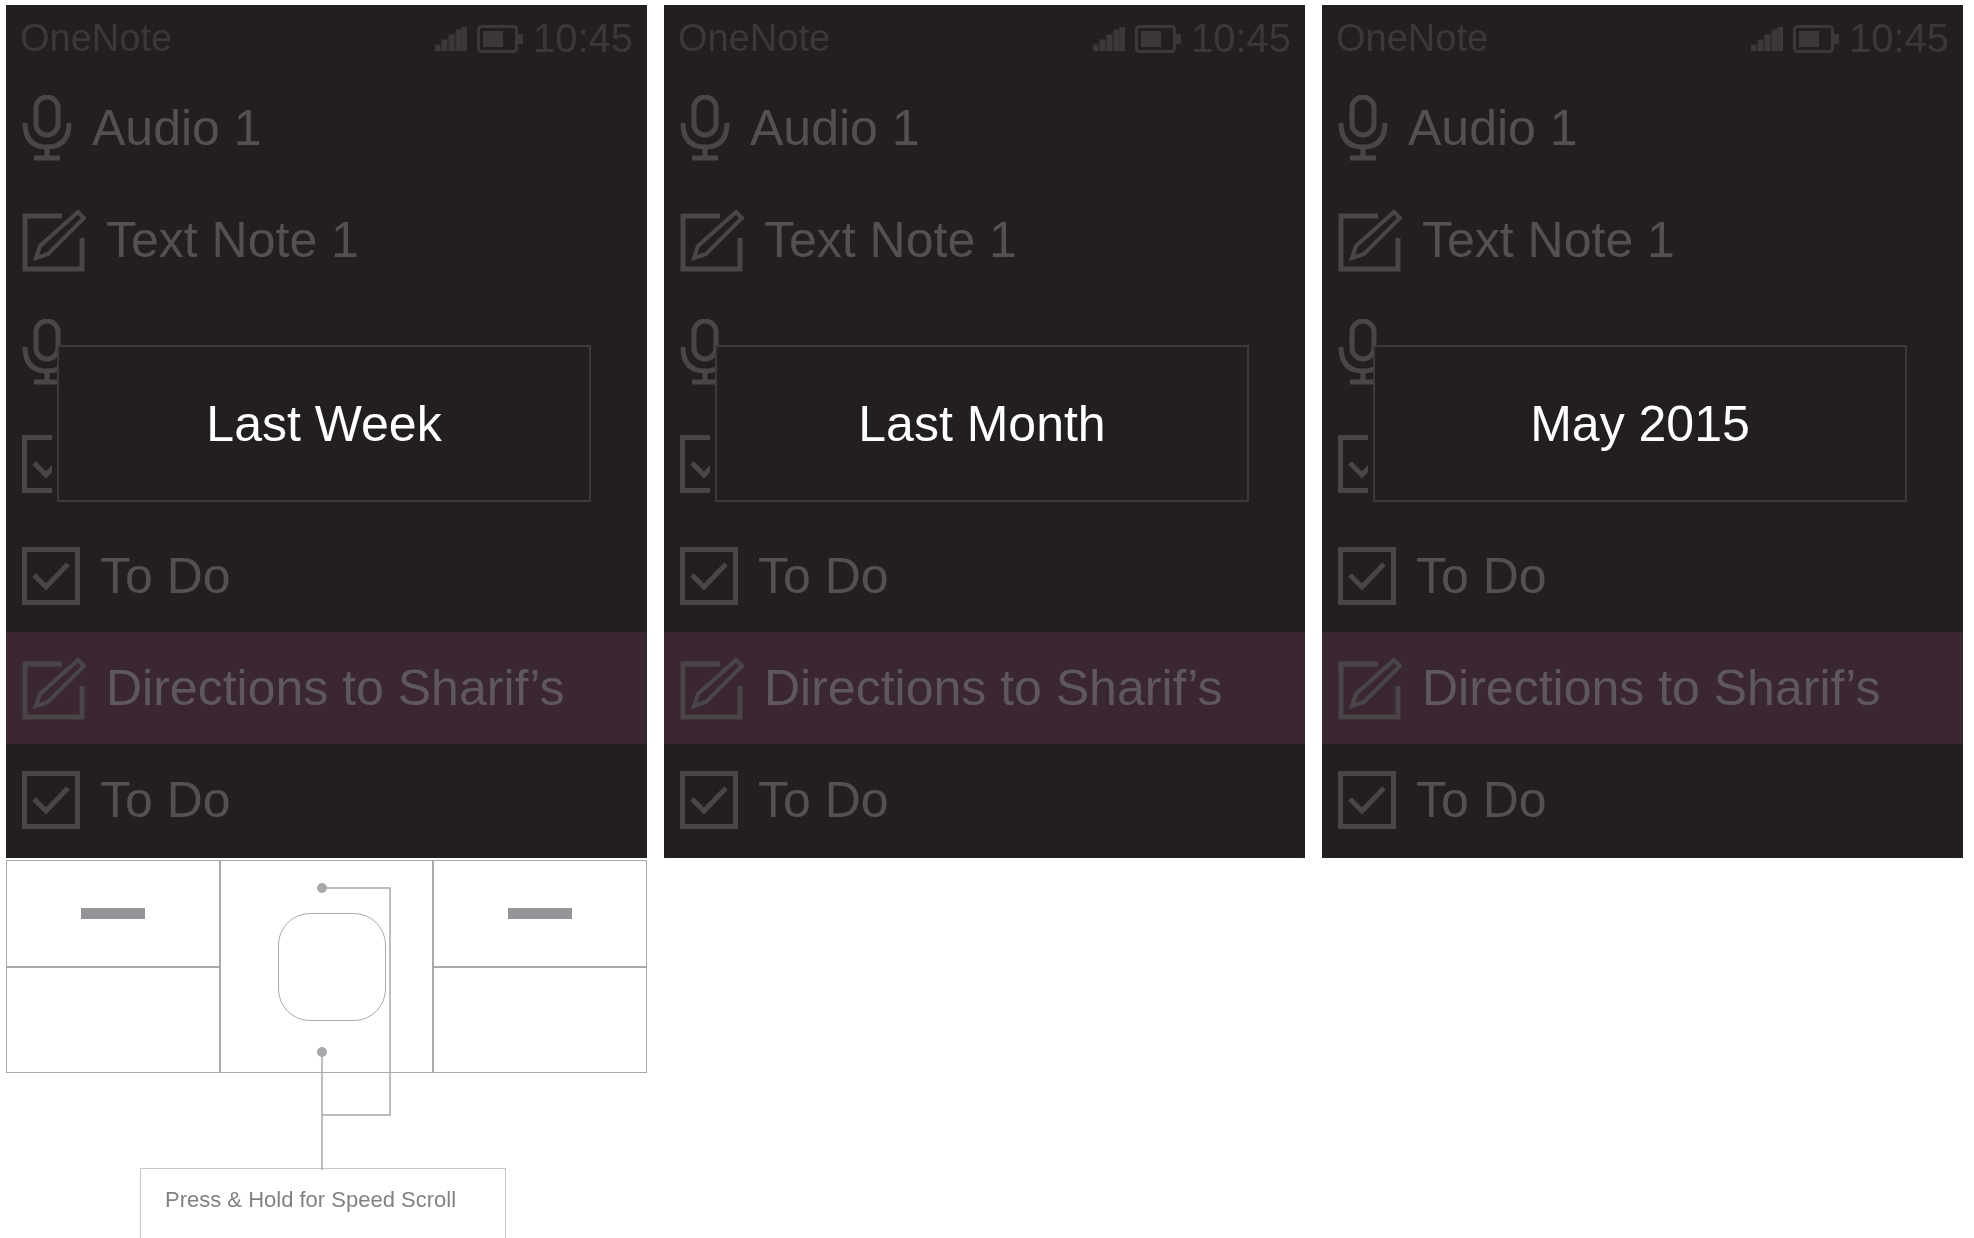 The width and height of the screenshot is (1974, 1238). I want to click on popup-label: Last Month, so click(982, 423).